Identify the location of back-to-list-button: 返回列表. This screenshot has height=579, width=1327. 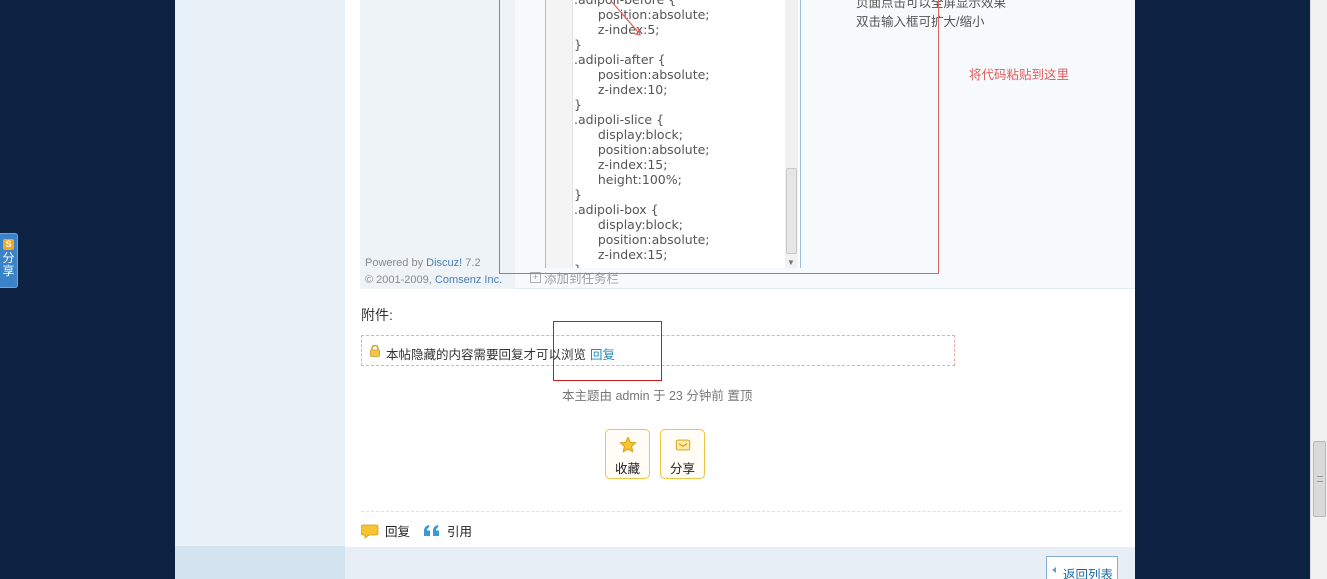
(1082, 567).